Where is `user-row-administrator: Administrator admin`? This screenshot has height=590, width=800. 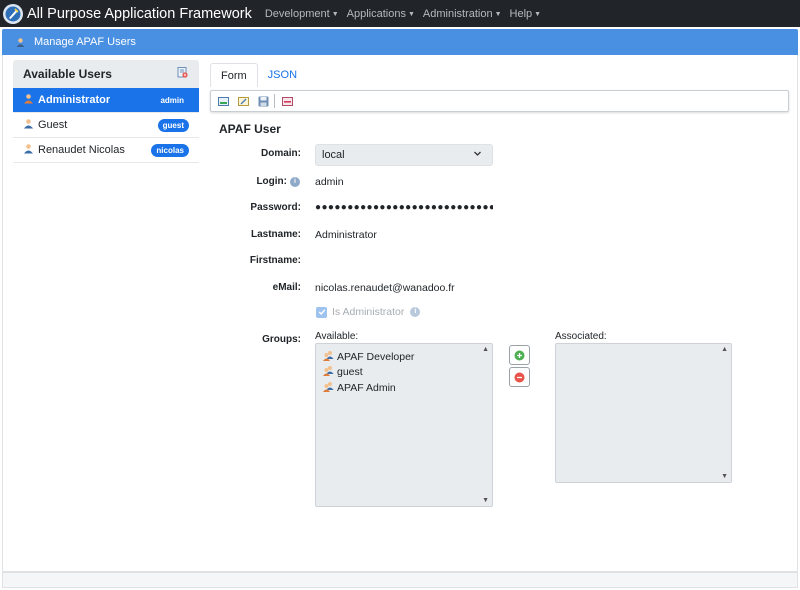 user-row-administrator: Administrator admin is located at coordinates (106, 100).